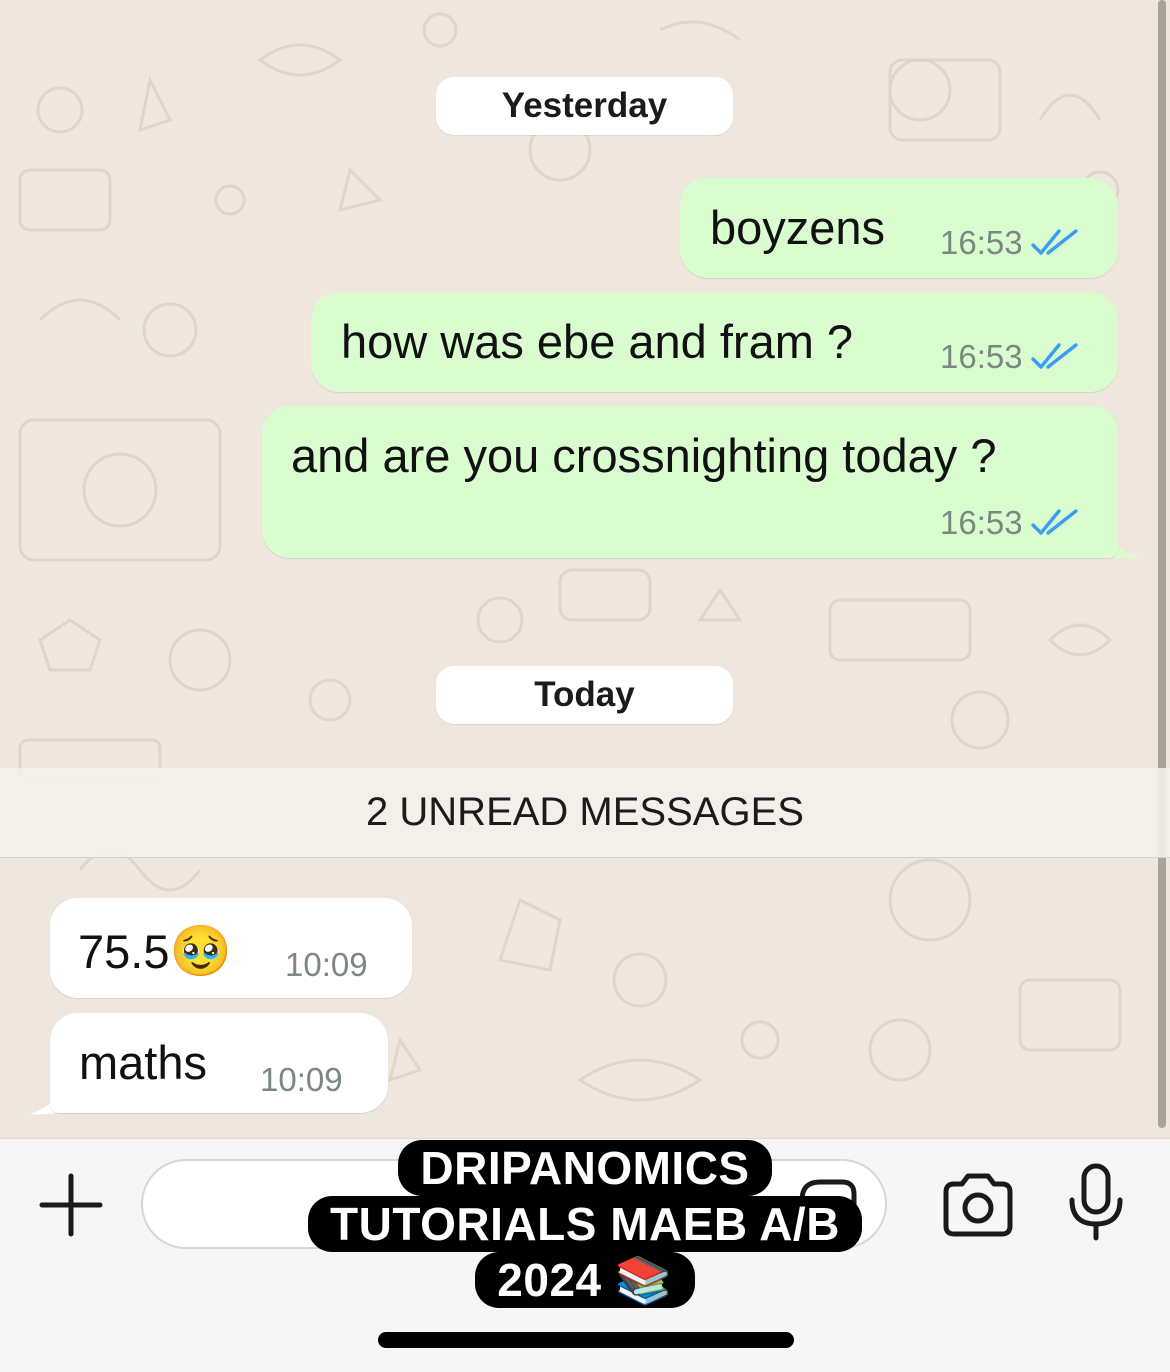 Image resolution: width=1170 pixels, height=1372 pixels. I want to click on watermark-overlay: DRIPANOMICS TUTORIALS MAEB A/B 2024 📚, so click(585, 1224).